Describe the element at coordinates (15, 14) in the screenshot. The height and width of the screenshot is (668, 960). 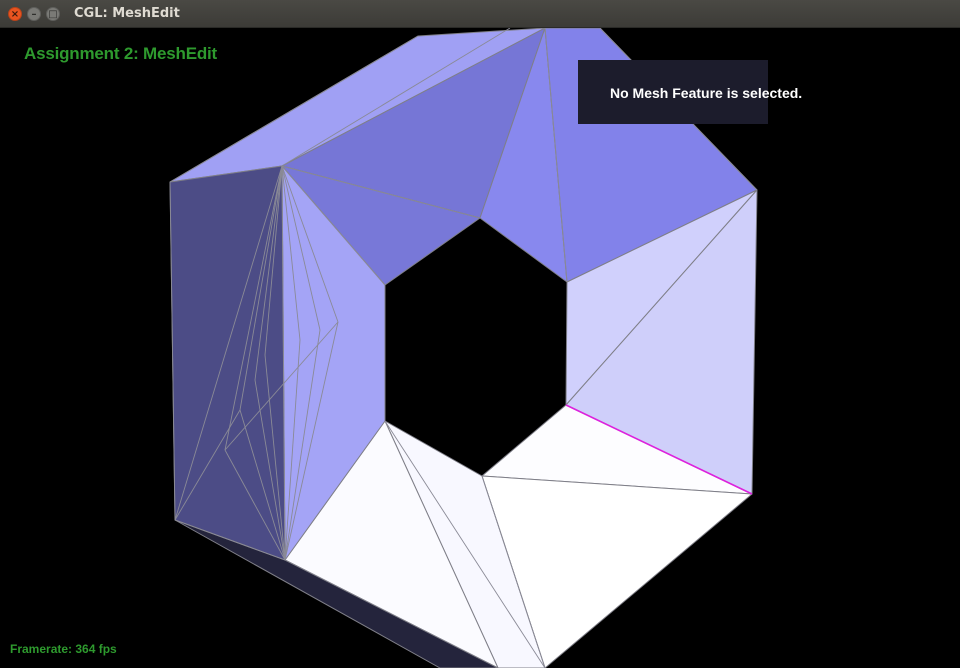
I see `window-close-button: ×` at that location.